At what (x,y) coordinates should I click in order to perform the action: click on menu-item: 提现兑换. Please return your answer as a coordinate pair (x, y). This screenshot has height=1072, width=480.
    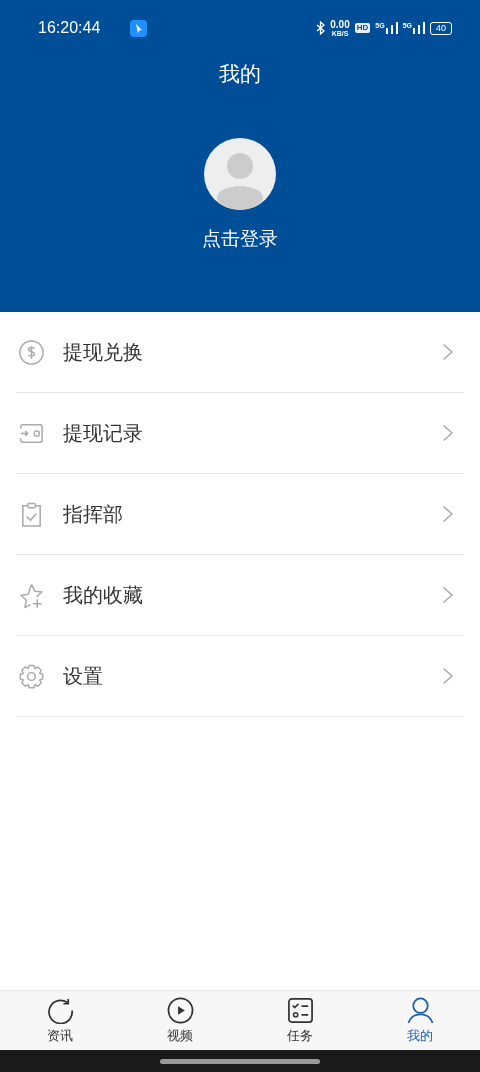
    Looking at the image, I should click on (240, 352).